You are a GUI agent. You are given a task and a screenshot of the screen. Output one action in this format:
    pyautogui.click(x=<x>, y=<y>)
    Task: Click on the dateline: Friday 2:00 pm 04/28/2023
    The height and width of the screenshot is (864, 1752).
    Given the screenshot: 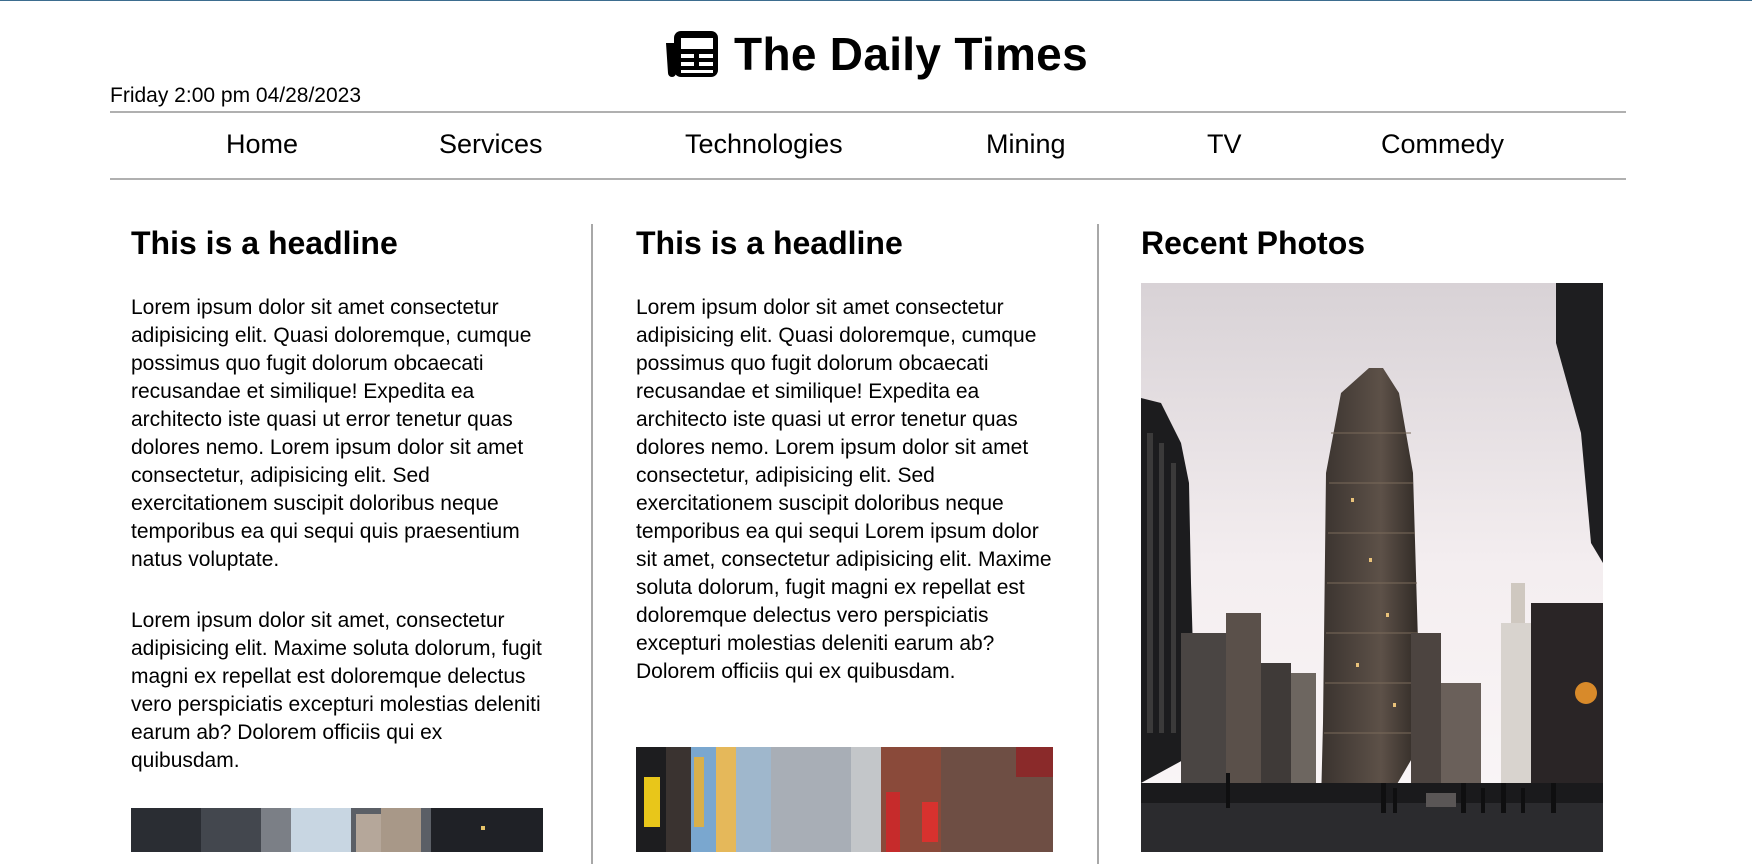 What is the action you would take?
    pyautogui.click(x=235, y=95)
    